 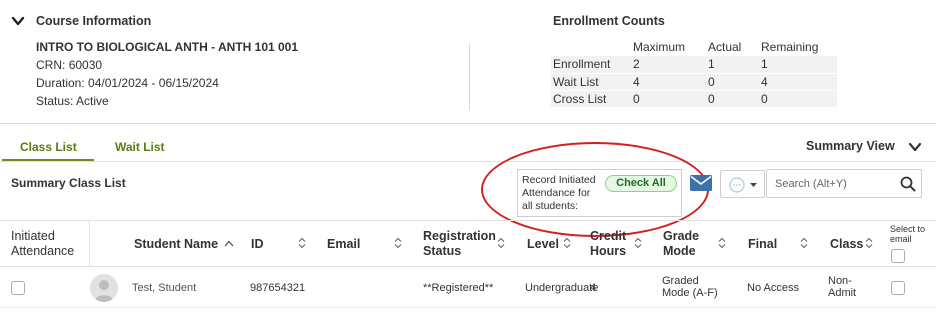 I want to click on status-label: Status:, so click(x=55, y=101).